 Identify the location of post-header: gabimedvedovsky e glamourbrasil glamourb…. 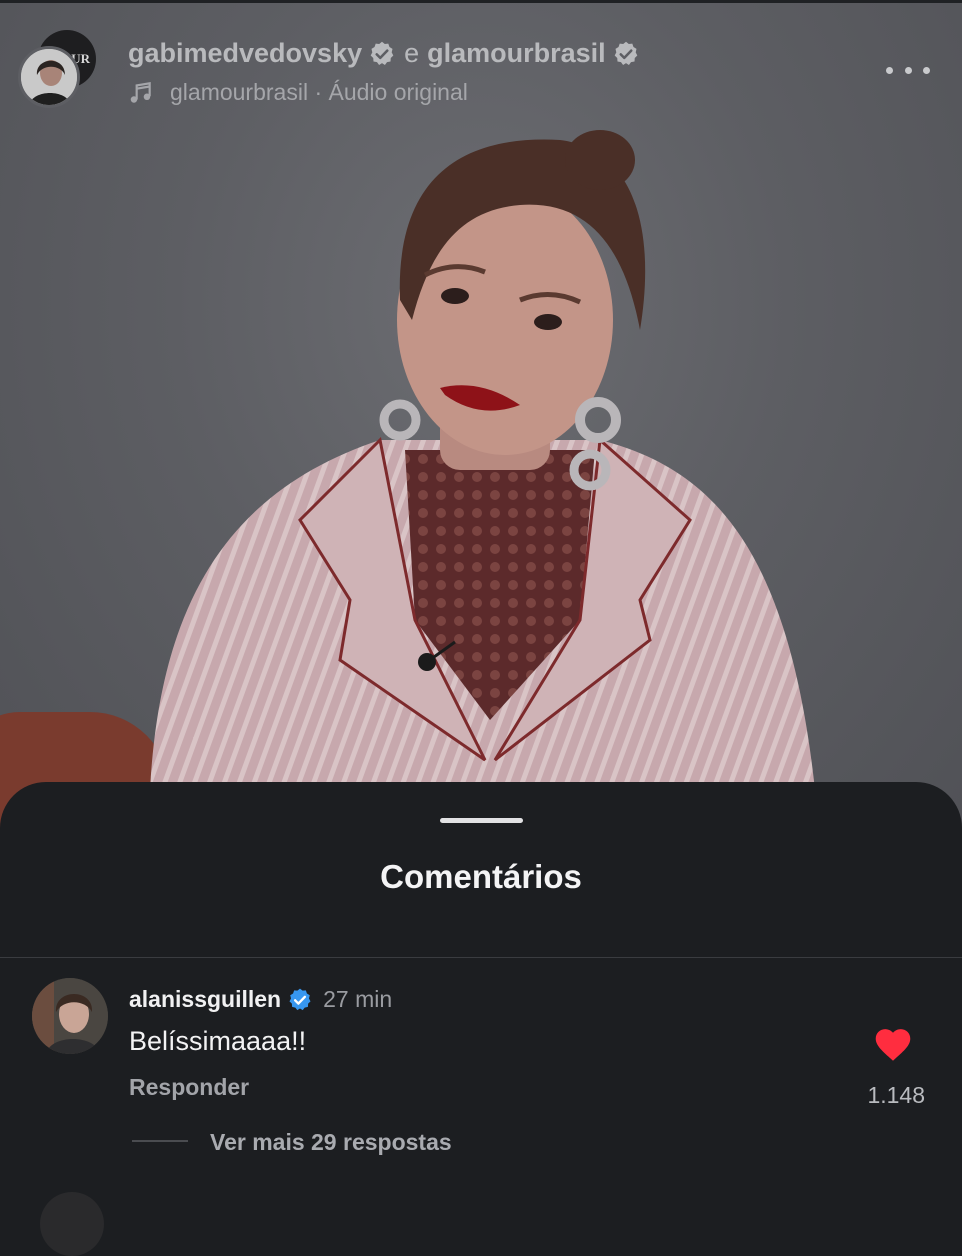
(384, 72).